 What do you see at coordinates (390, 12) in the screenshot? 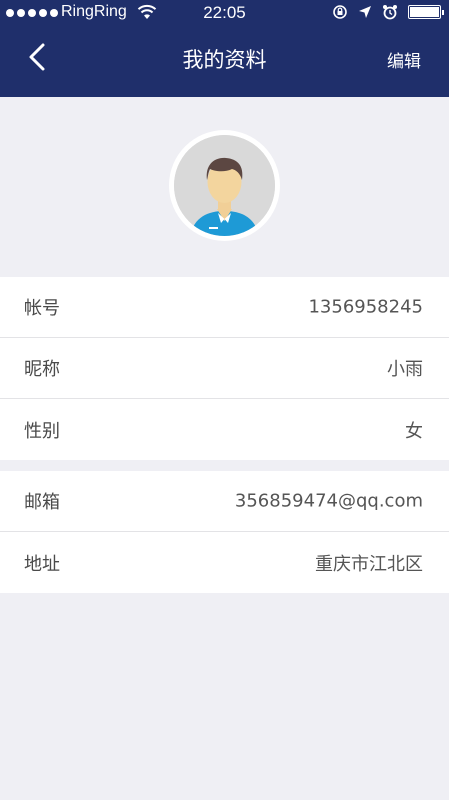
I see `alarm-clock-icon` at bounding box center [390, 12].